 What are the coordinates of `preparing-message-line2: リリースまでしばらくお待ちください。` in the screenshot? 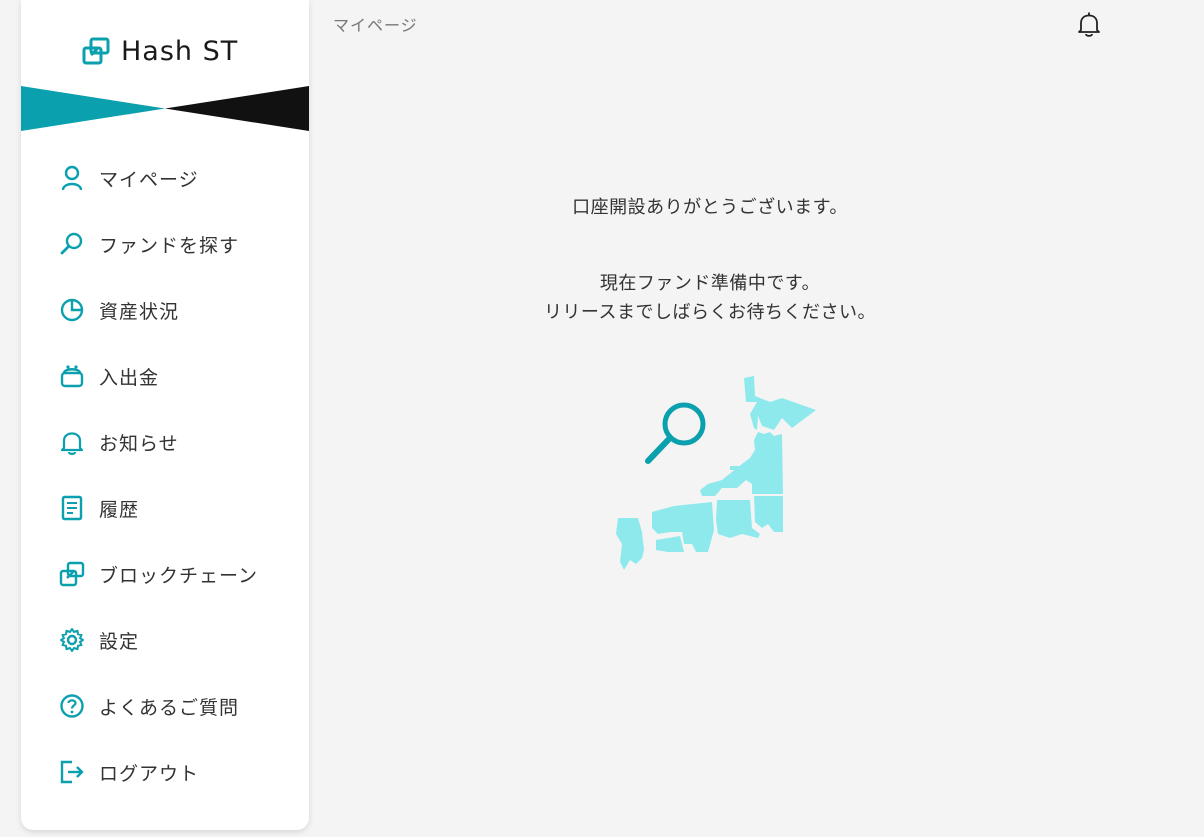 It's located at (710, 312).